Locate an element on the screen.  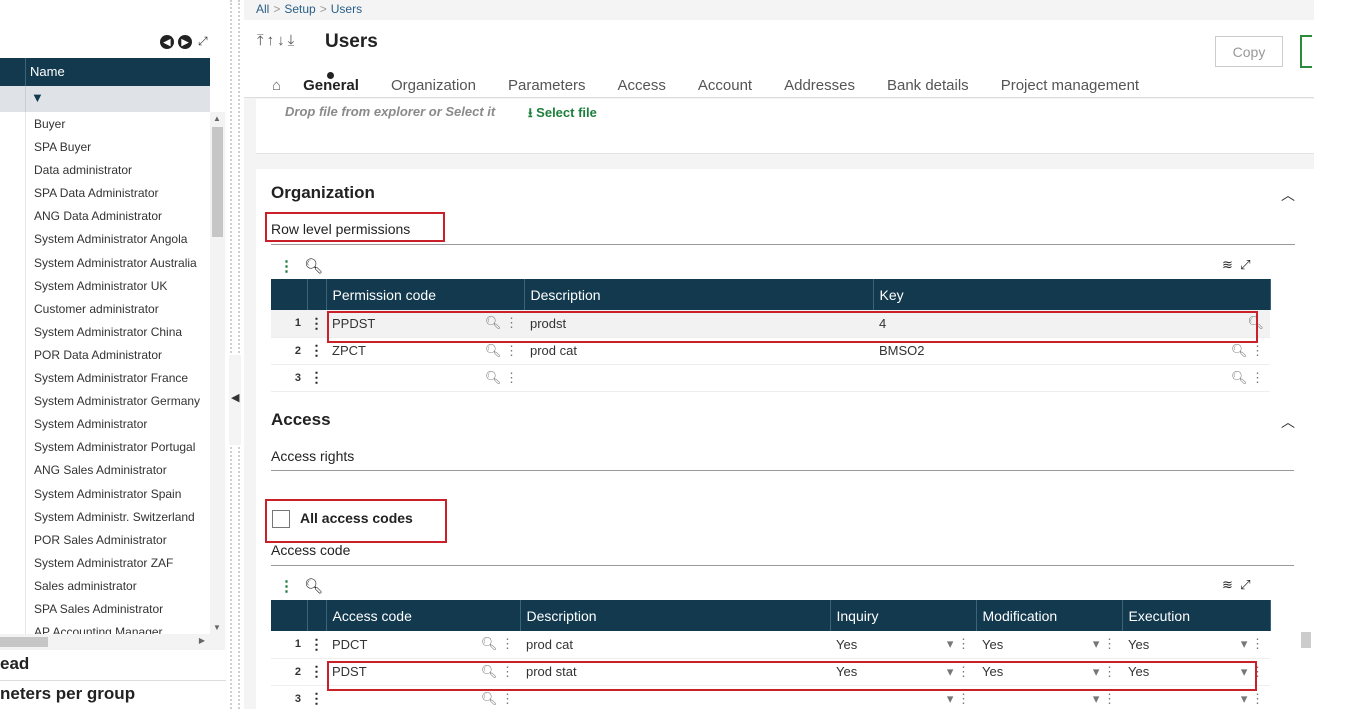
tab-addresses: Addresses is located at coordinates (819, 85).